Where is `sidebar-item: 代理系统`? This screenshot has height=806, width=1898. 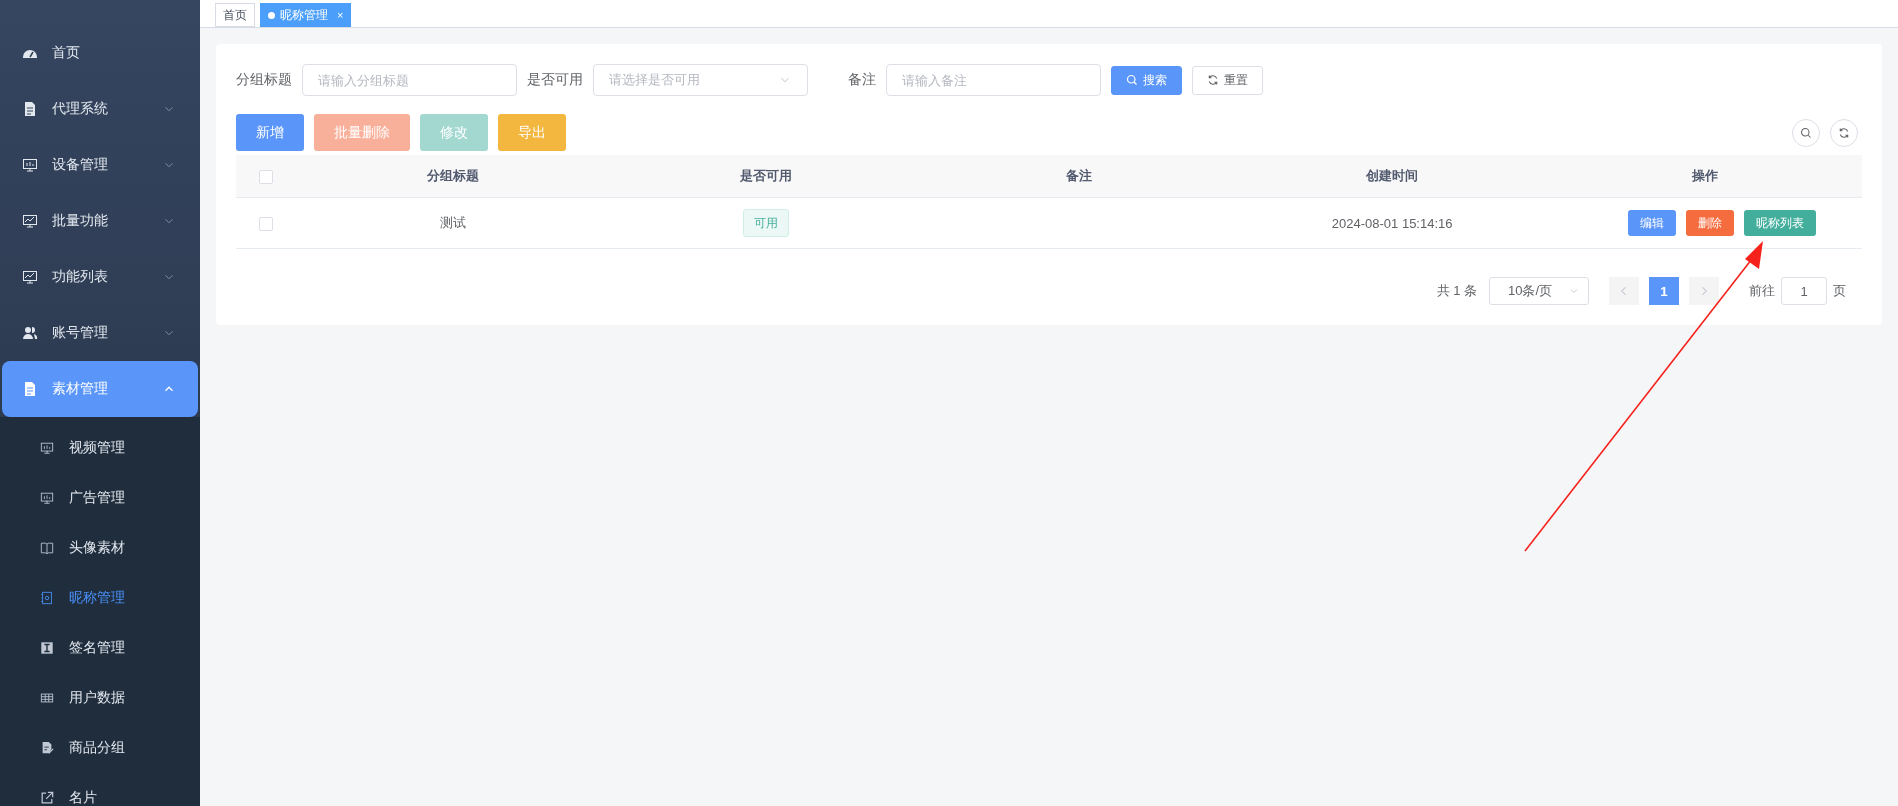
sidebar-item: 代理系统 is located at coordinates (100, 109).